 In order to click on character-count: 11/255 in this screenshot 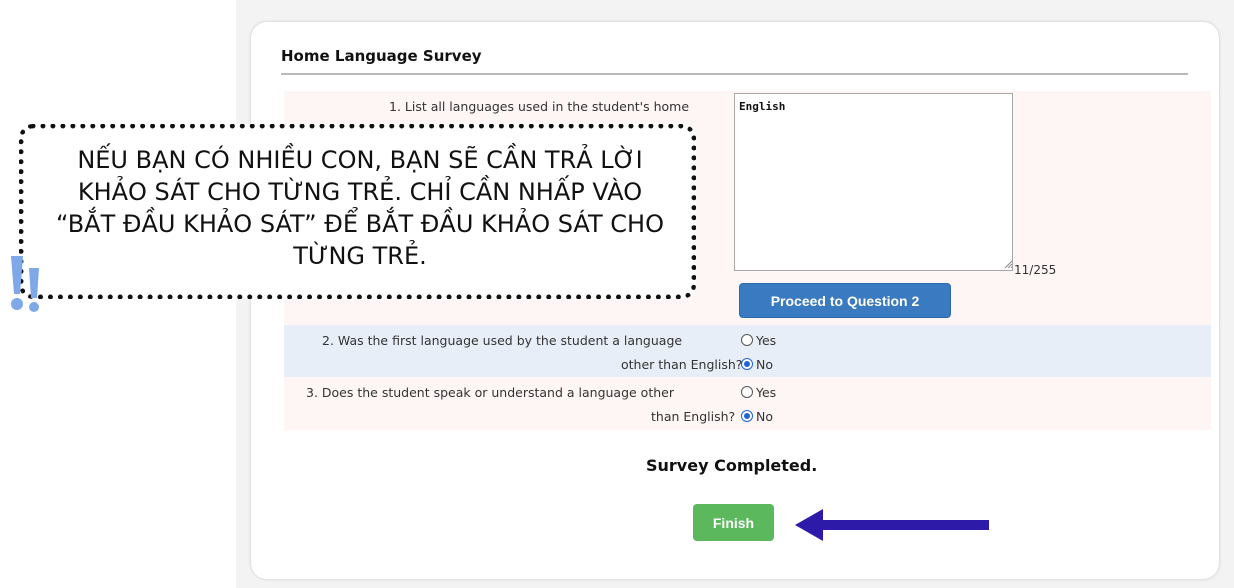, I will do `click(1035, 270)`.